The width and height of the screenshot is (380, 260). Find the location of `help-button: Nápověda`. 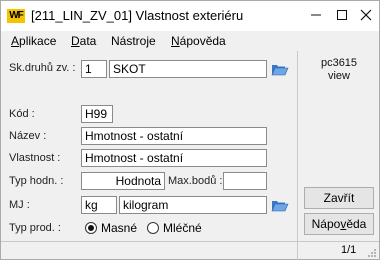

help-button: Nápověda is located at coordinates (339, 224).